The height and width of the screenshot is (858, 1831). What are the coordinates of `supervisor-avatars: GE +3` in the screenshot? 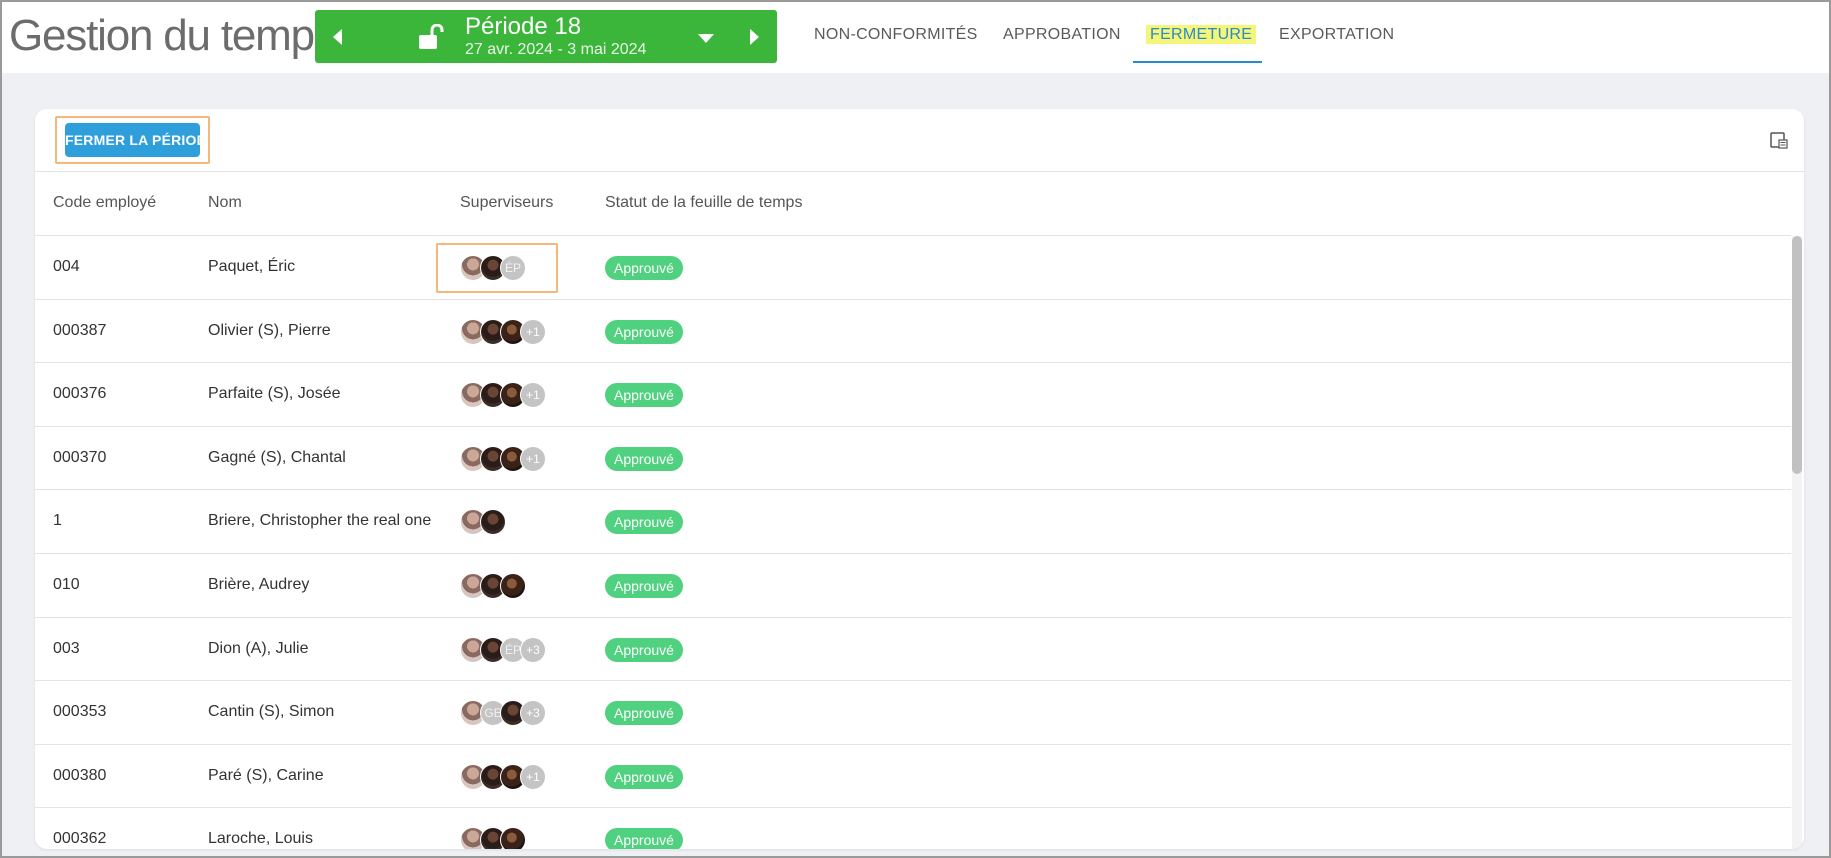 It's located at (520, 713).